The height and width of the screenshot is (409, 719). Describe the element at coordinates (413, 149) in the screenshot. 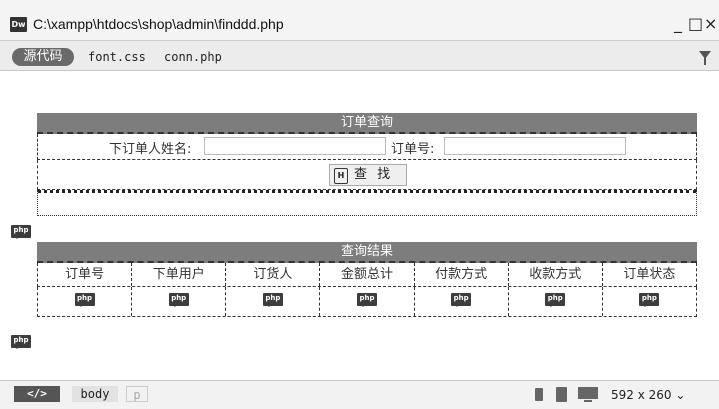

I see `order-number-label: 订单号:` at that location.